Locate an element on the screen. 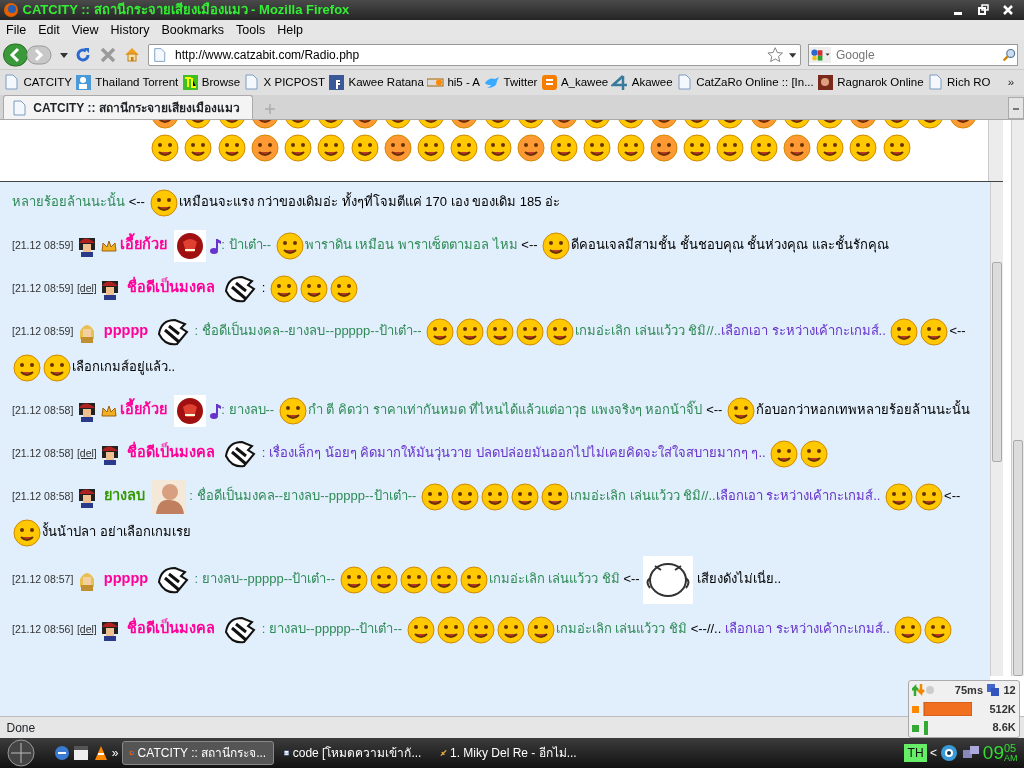  traffic-icon is located at coordinates (924, 690).